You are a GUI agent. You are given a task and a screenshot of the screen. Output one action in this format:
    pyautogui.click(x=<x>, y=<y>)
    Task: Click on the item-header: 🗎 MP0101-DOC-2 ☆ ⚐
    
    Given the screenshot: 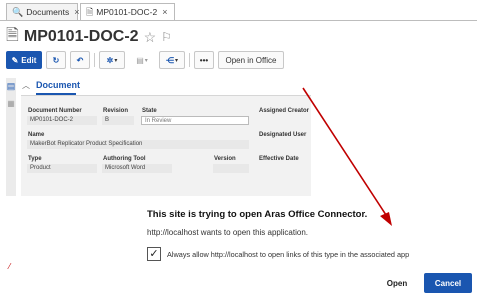 What is the action you would take?
    pyautogui.click(x=89, y=37)
    